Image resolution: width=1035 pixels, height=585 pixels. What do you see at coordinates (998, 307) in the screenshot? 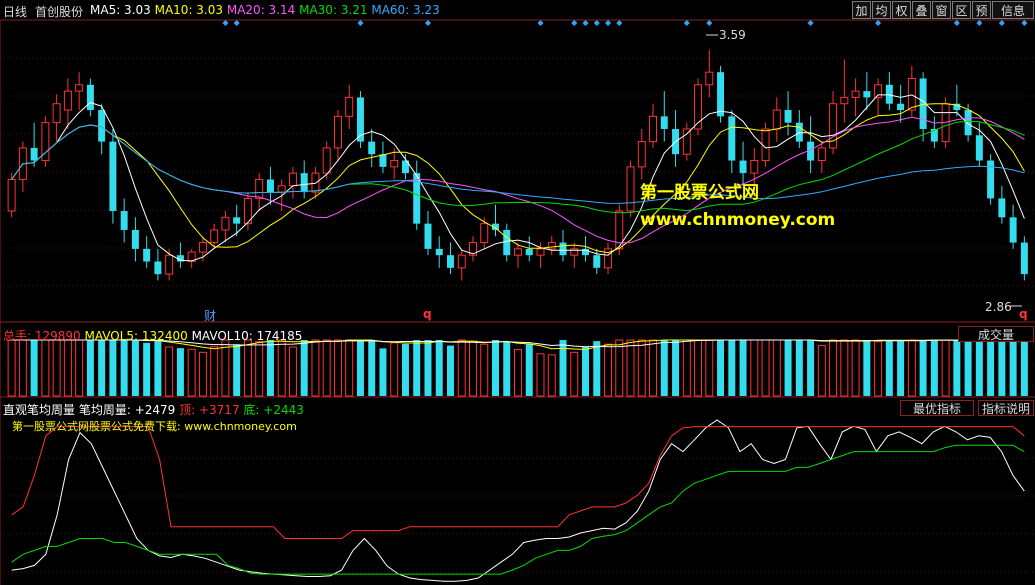
I see `price-low-label: 2.86` at bounding box center [998, 307].